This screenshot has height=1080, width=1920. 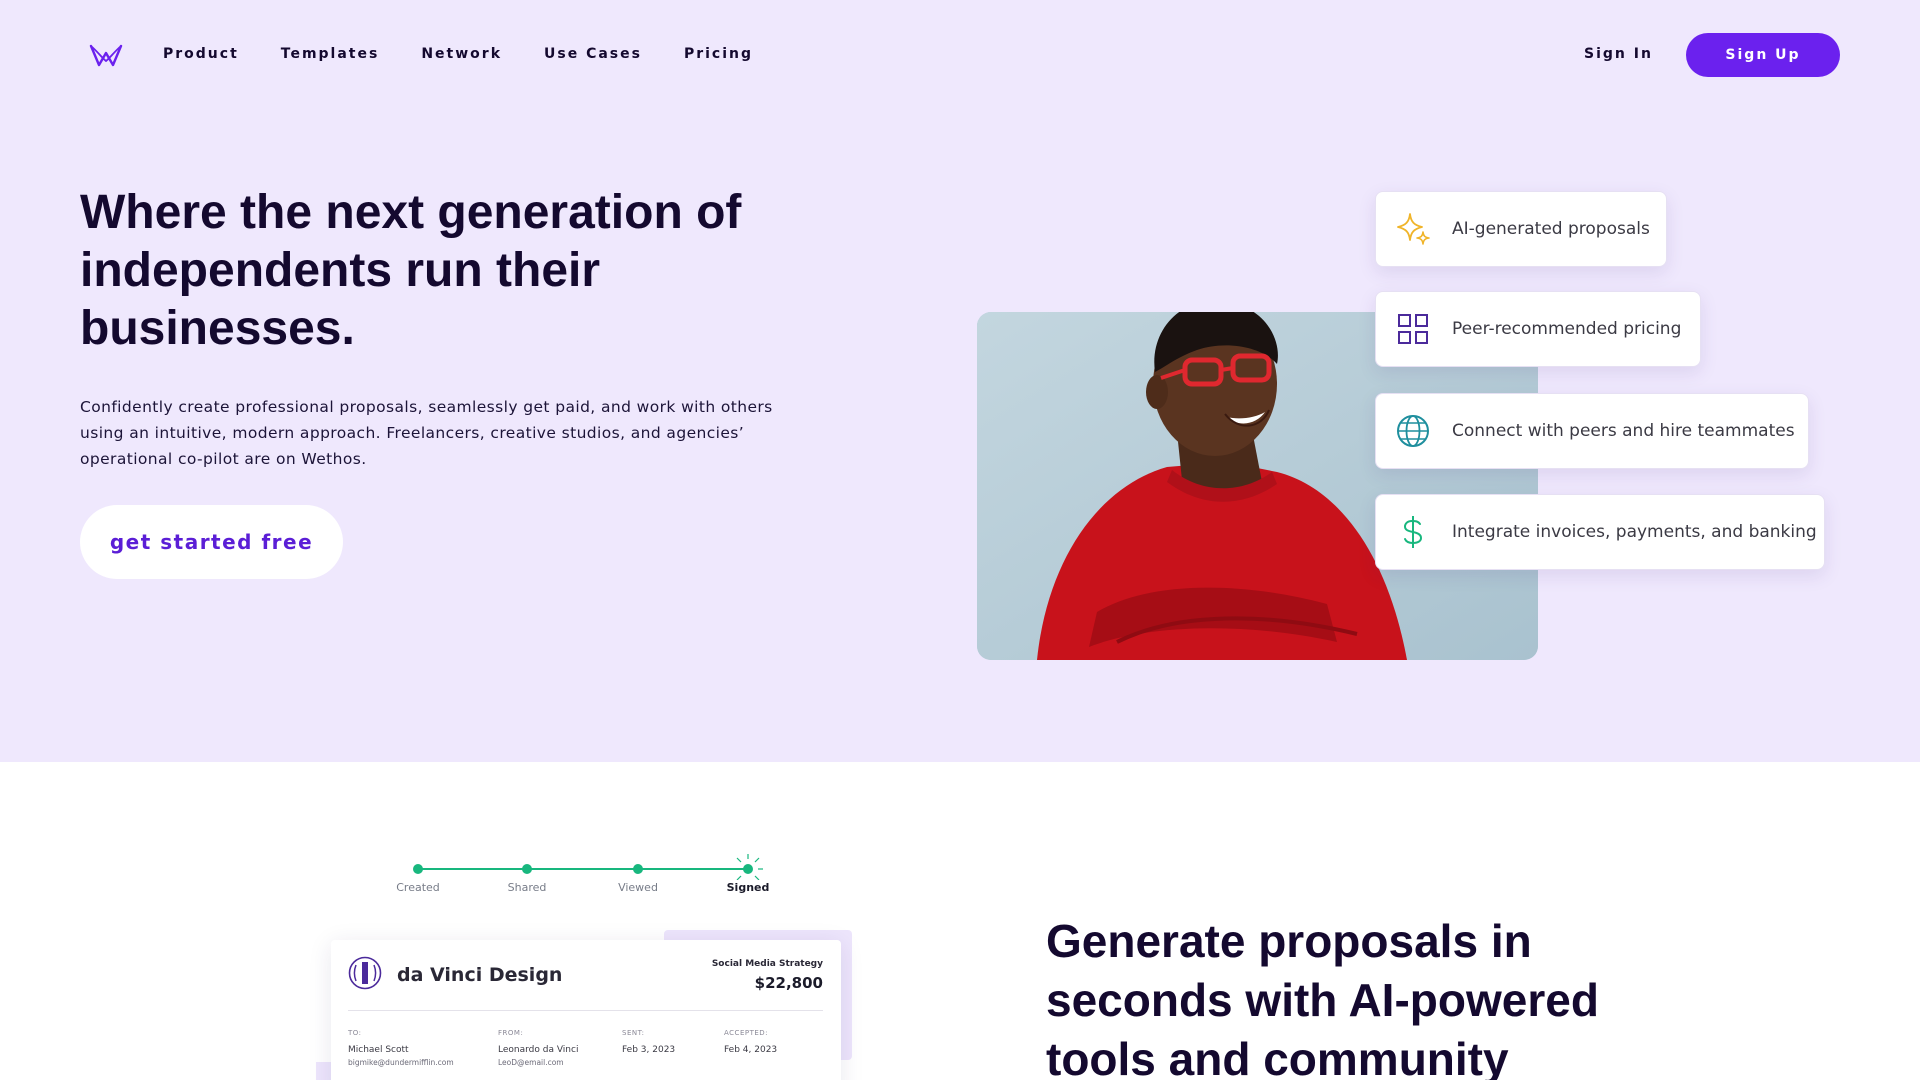 What do you see at coordinates (355, 1033) in the screenshot?
I see `to-label: TO:` at bounding box center [355, 1033].